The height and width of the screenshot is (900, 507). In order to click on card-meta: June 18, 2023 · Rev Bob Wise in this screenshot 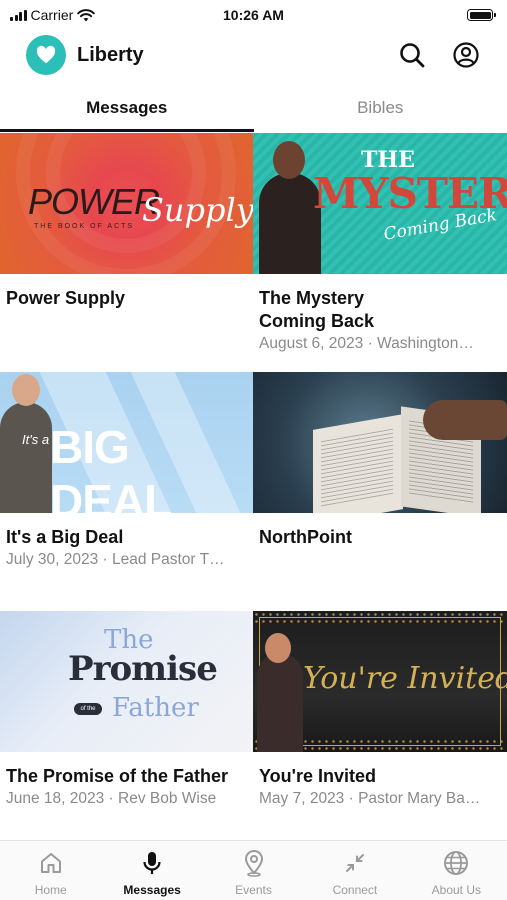, I will do `click(111, 798)`.